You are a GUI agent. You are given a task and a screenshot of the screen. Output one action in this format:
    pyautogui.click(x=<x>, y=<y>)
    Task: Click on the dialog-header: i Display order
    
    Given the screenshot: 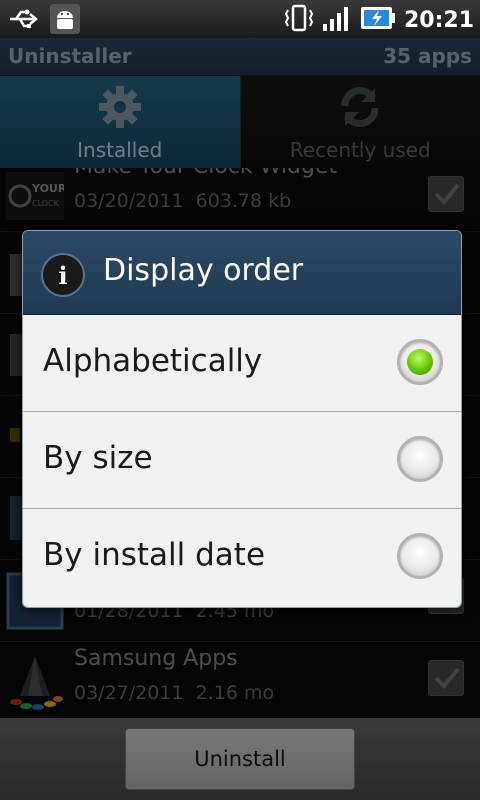 What is the action you would take?
    pyautogui.click(x=242, y=273)
    